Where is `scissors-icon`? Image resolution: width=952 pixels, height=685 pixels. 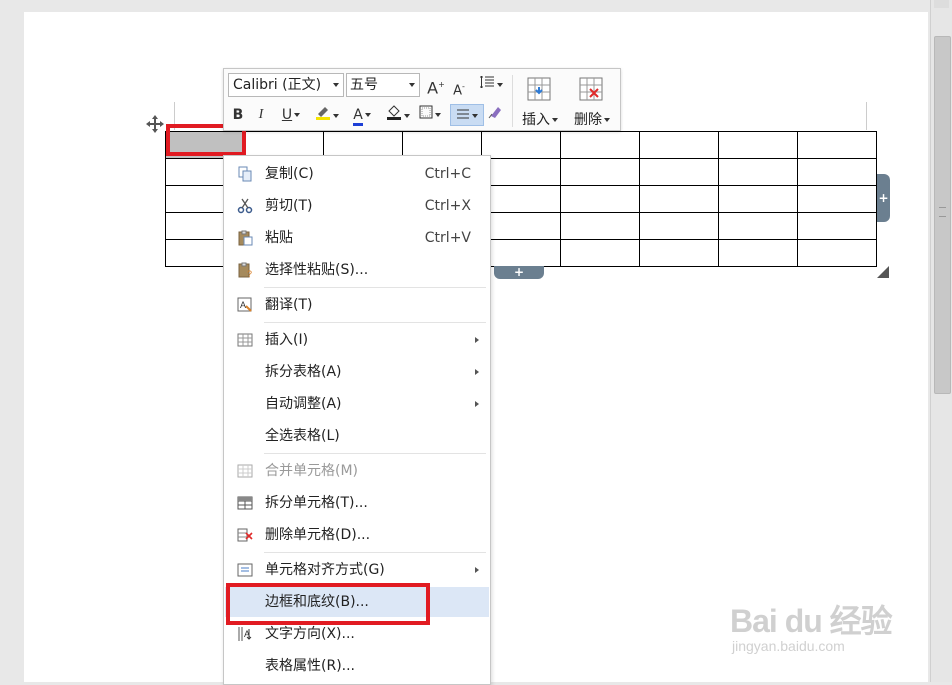
scissors-icon is located at coordinates (245, 206).